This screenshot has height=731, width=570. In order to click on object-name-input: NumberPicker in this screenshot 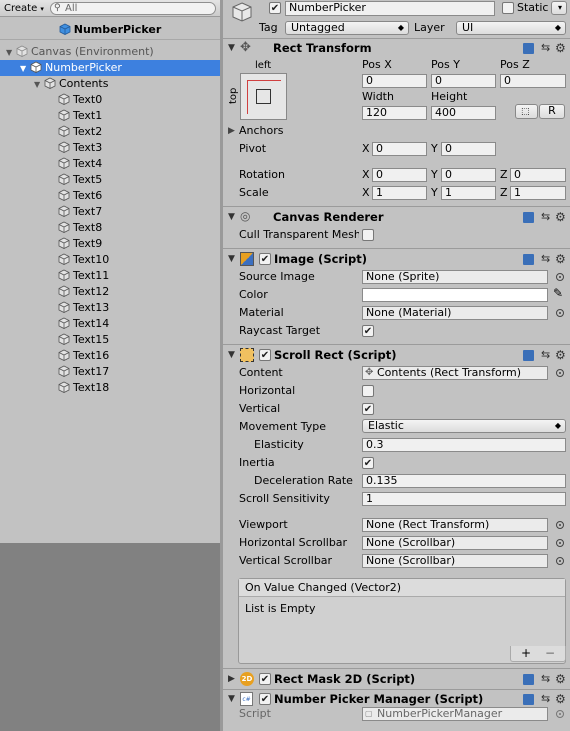, I will do `click(390, 8)`.